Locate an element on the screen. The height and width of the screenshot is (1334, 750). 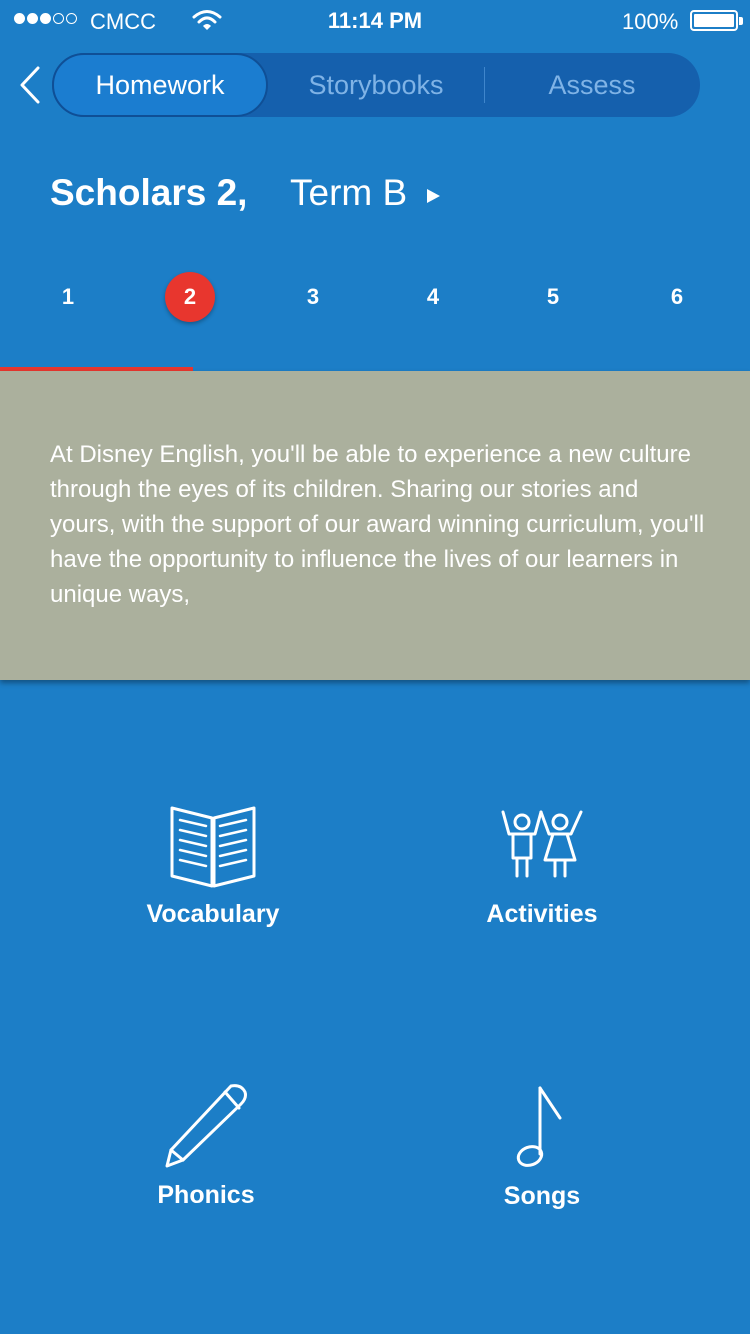
activities-label: Activities is located at coordinates (542, 914).